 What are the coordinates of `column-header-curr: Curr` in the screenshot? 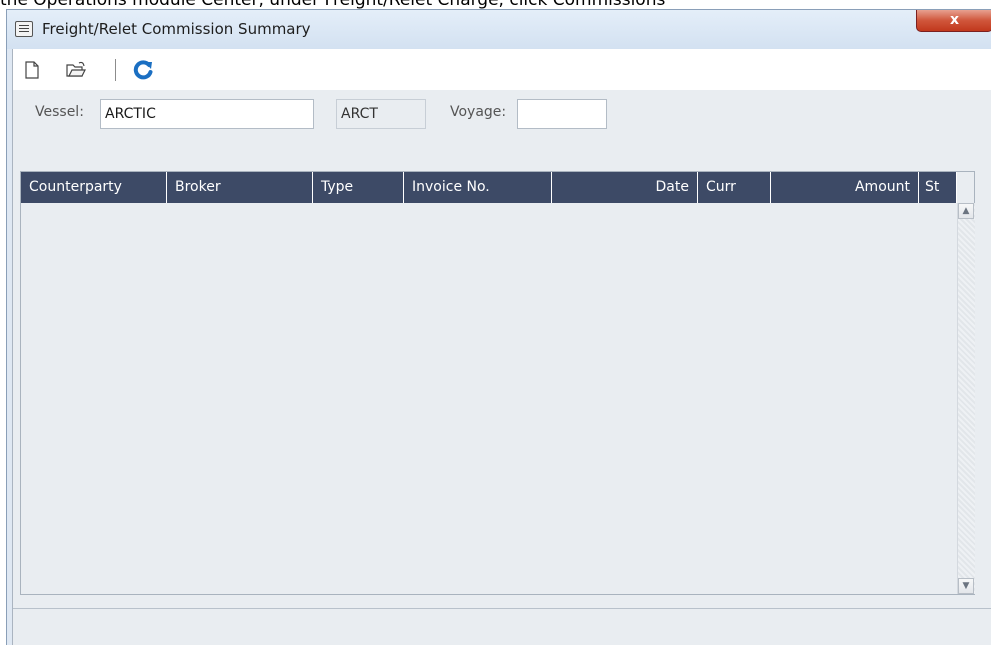 It's located at (734, 187).